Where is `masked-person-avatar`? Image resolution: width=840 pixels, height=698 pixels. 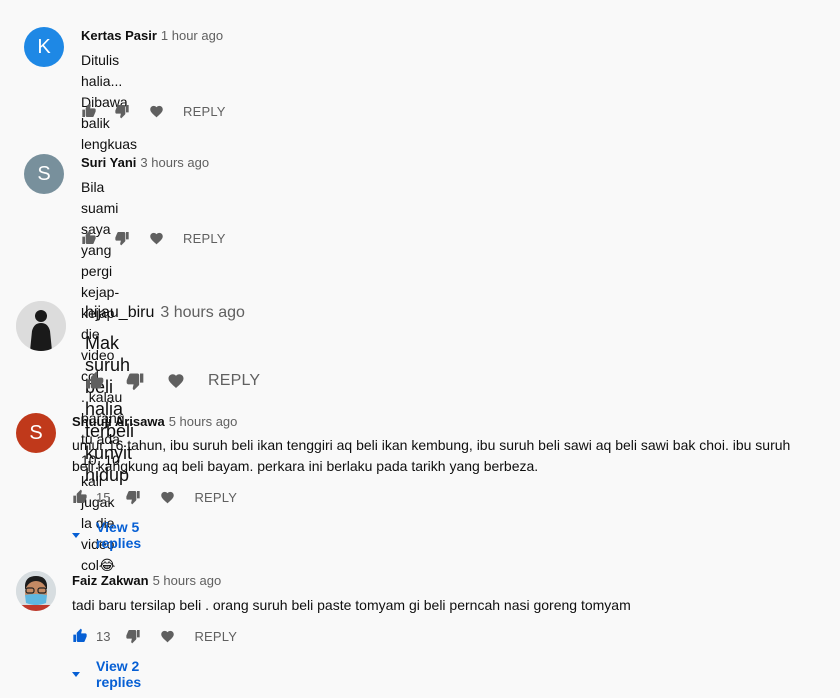
masked-person-avatar is located at coordinates (36, 591).